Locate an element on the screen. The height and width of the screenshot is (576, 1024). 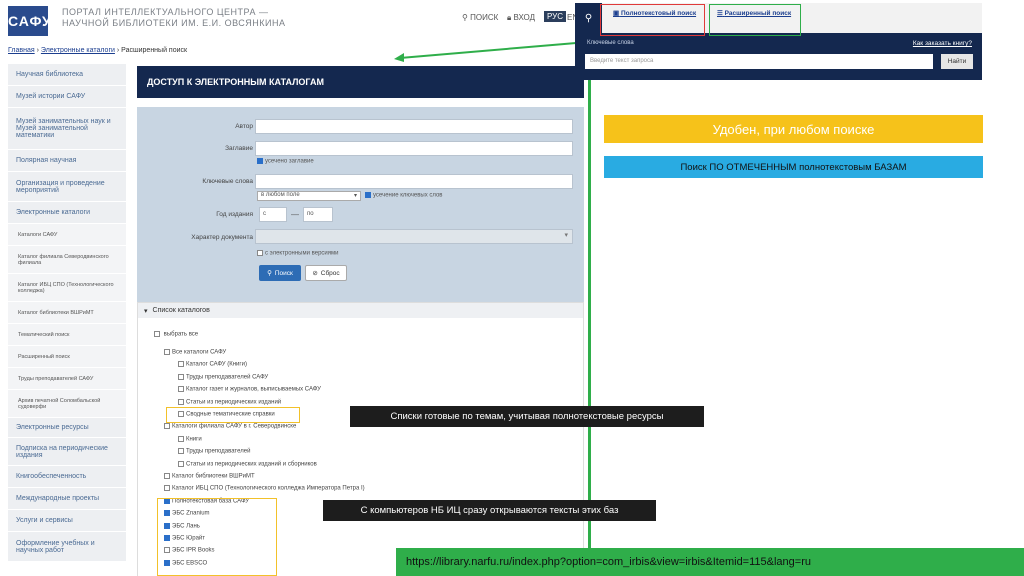
catalog-list-title: Список каталогов is located at coordinates (181, 310).